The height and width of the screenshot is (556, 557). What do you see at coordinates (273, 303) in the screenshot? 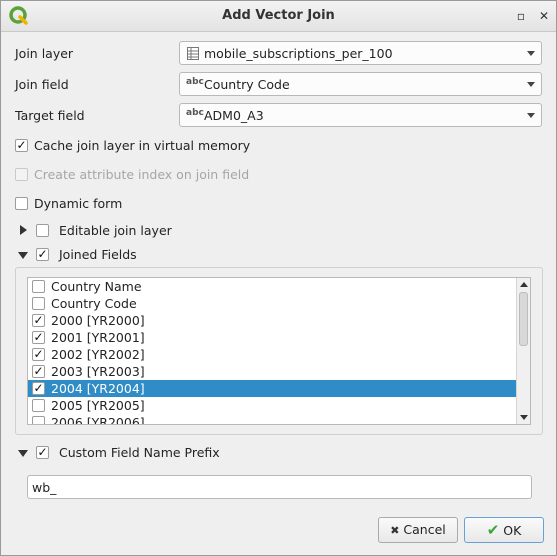
I see `list-item: Country Code` at bounding box center [273, 303].